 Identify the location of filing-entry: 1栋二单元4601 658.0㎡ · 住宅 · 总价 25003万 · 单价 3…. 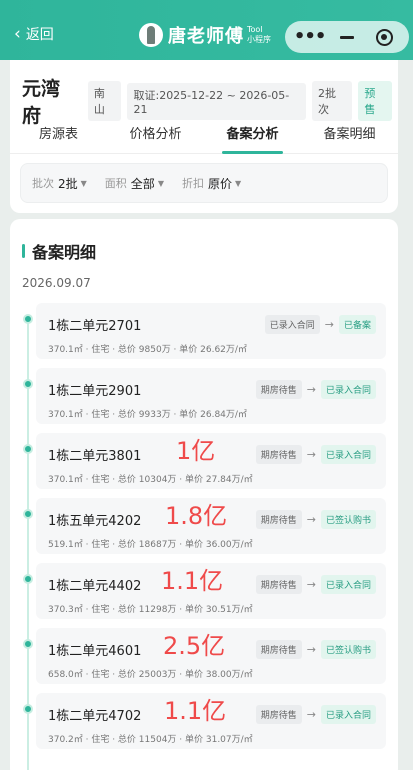
(204, 656).